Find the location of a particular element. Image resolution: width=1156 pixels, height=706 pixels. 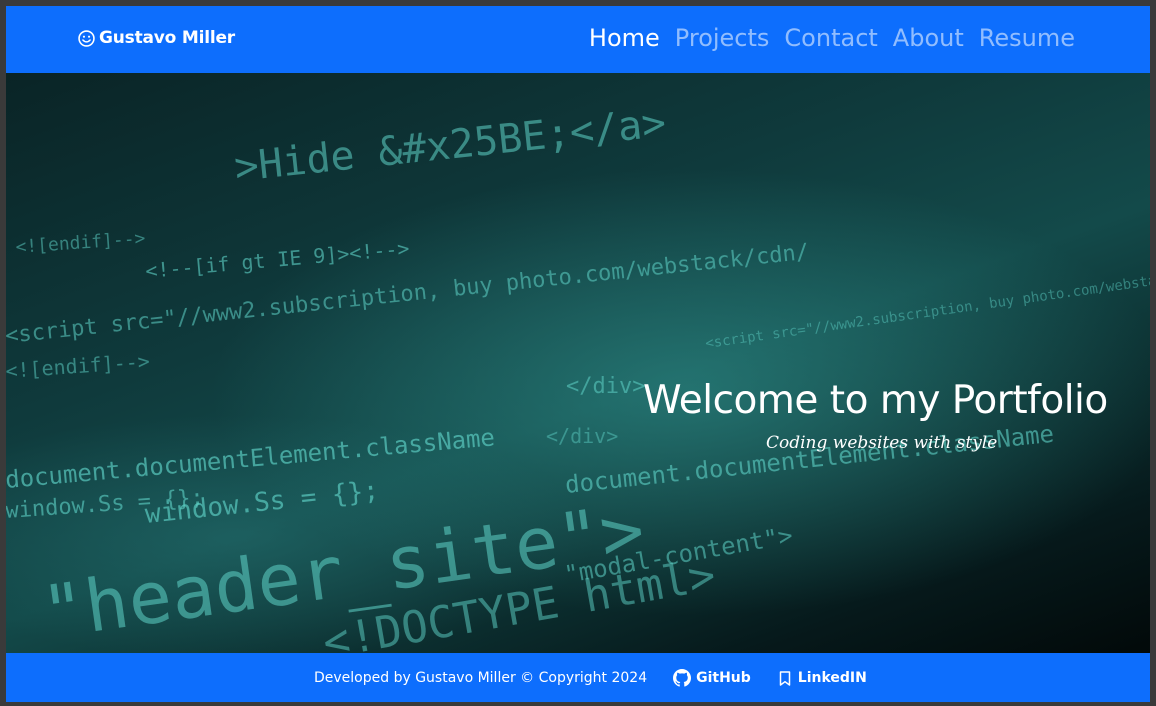

github-link: GitHub is located at coordinates (712, 678).